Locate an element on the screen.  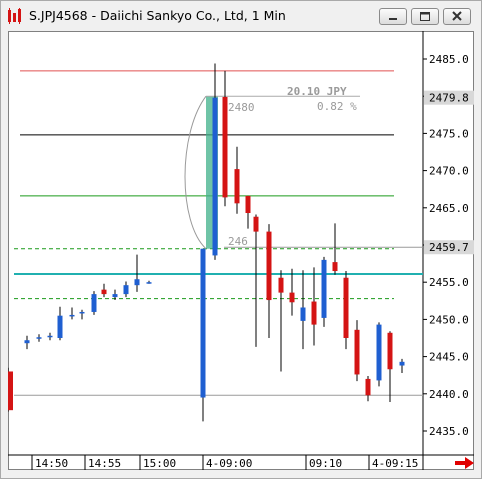
x-tick-label: 14:55 is located at coordinates (104, 463).